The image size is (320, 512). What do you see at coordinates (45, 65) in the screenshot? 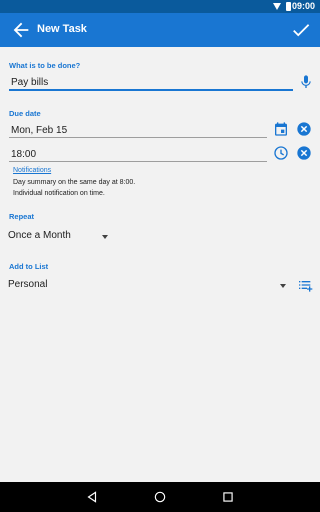
I see `task-label: What is to be done?` at bounding box center [45, 65].